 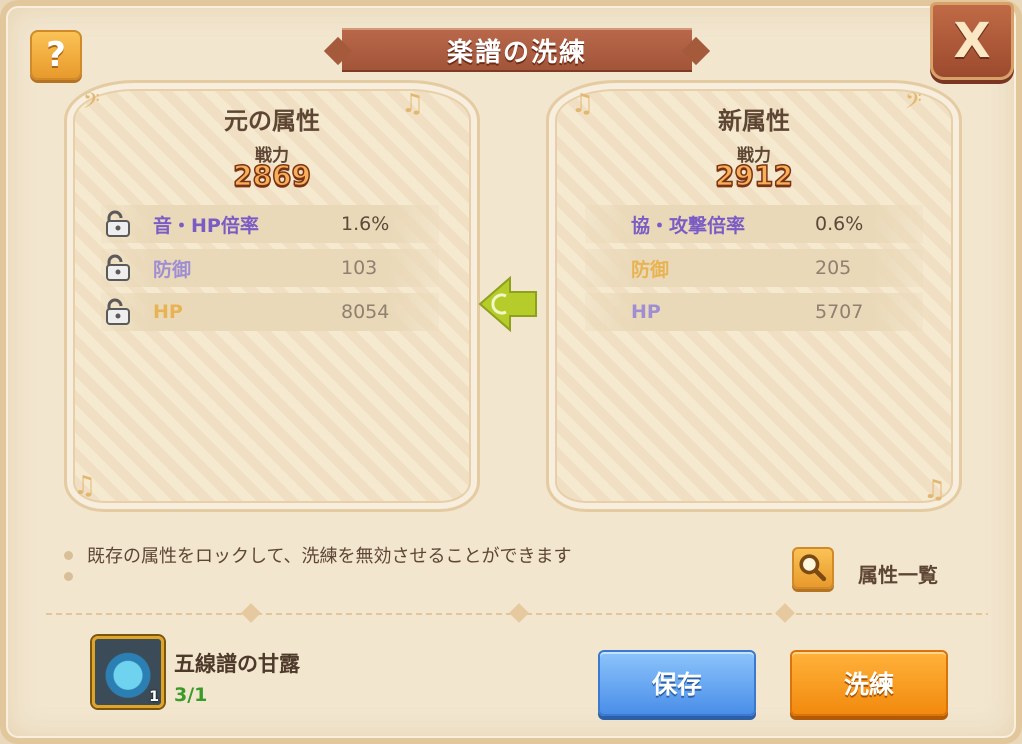 What do you see at coordinates (271, 175) in the screenshot?
I see `power-value: 2869` at bounding box center [271, 175].